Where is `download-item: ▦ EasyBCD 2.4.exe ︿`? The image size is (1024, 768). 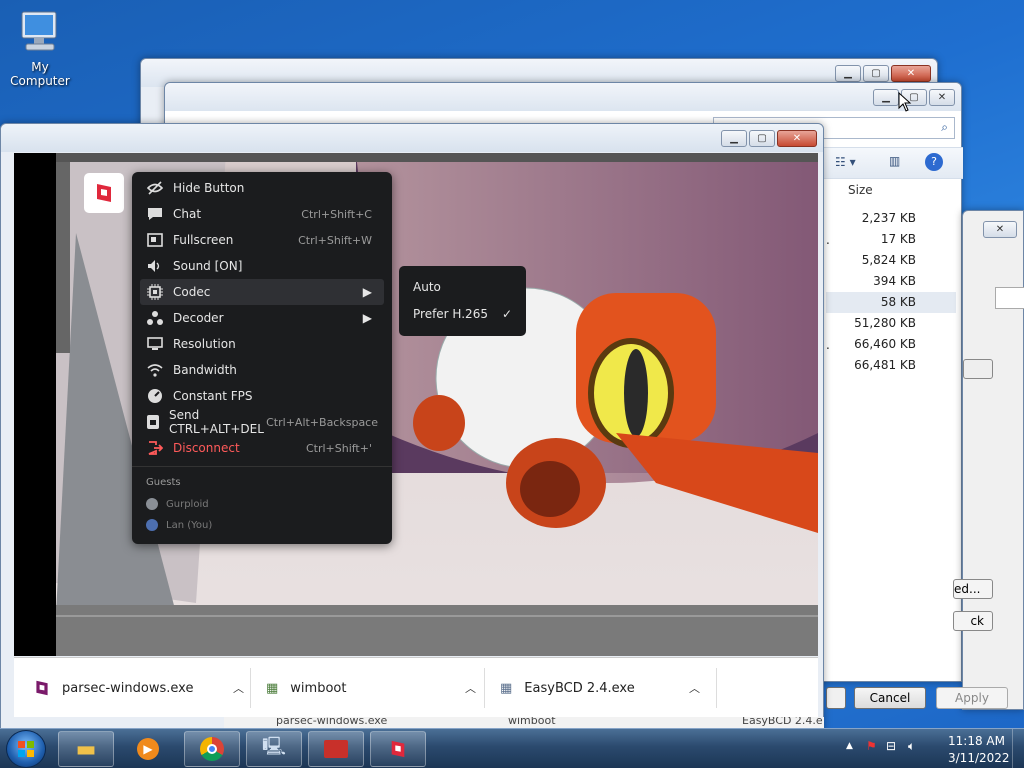 download-item: ▦ EasyBCD 2.4.exe ︿ is located at coordinates (600, 688).